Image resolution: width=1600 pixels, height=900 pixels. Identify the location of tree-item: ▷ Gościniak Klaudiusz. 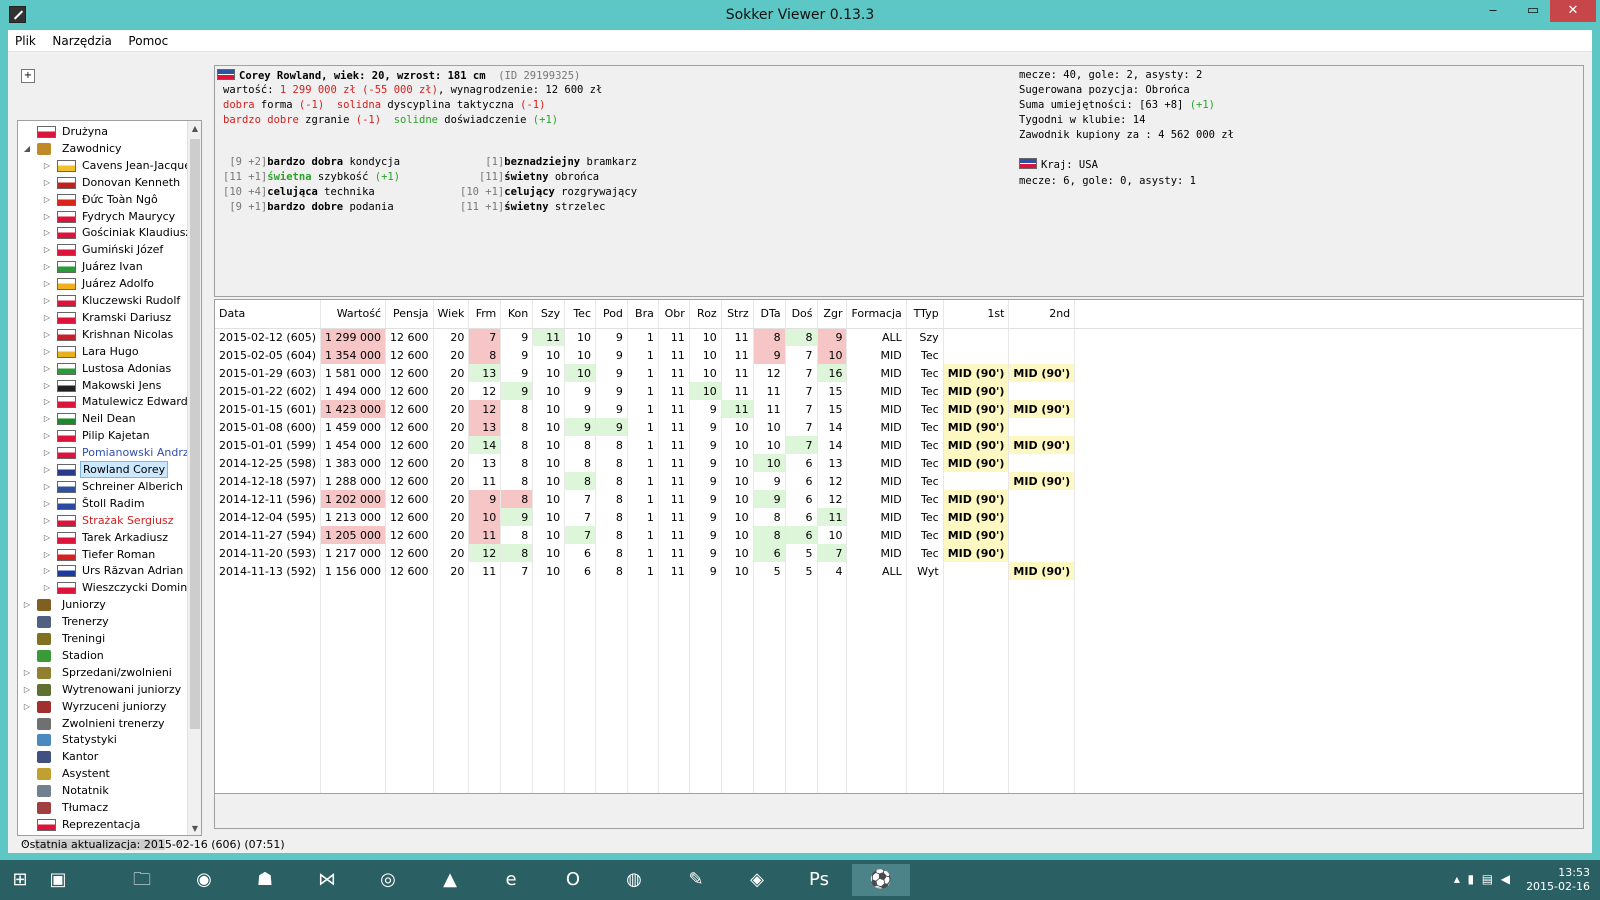
(103, 232).